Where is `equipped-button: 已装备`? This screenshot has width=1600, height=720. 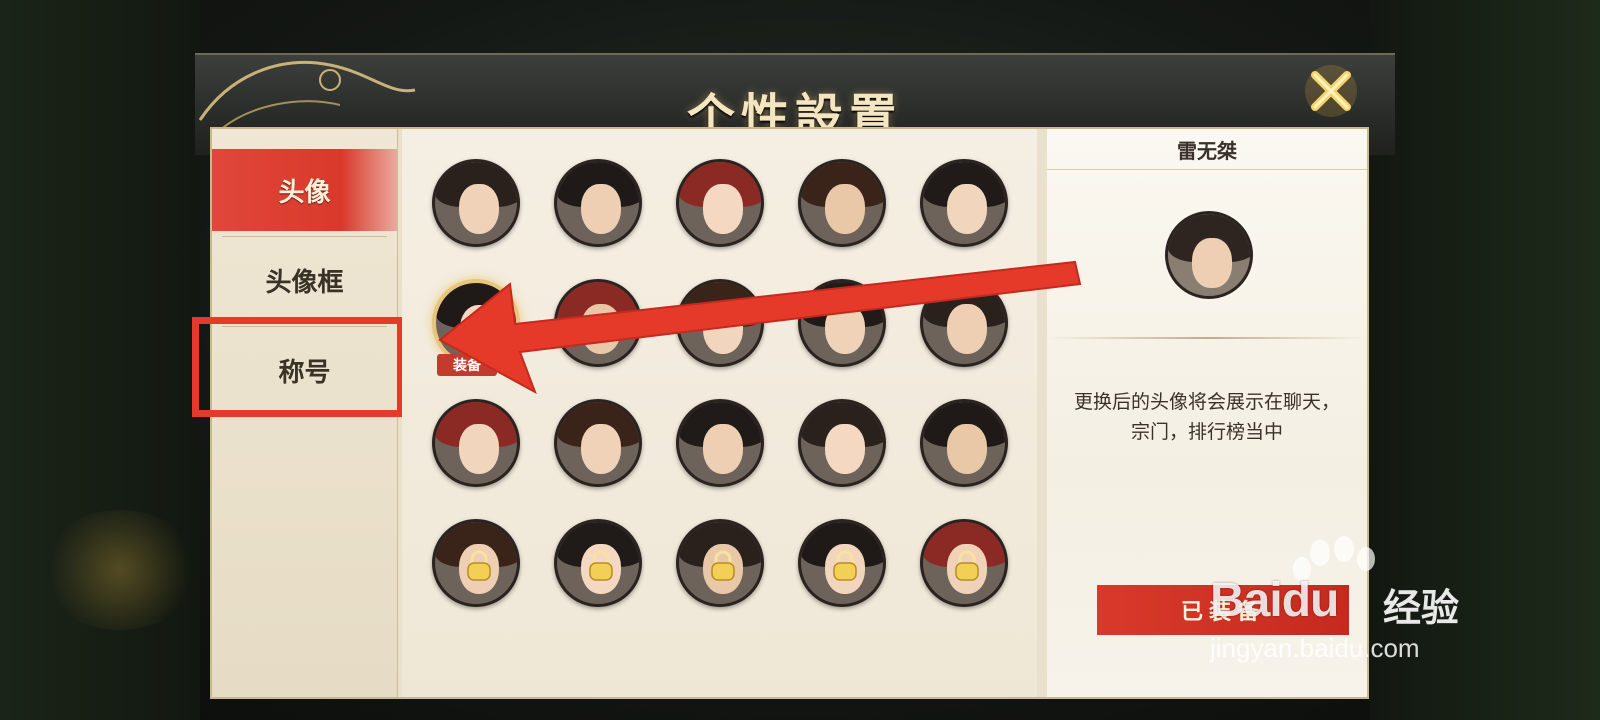
equipped-button: 已装备 is located at coordinates (1223, 610).